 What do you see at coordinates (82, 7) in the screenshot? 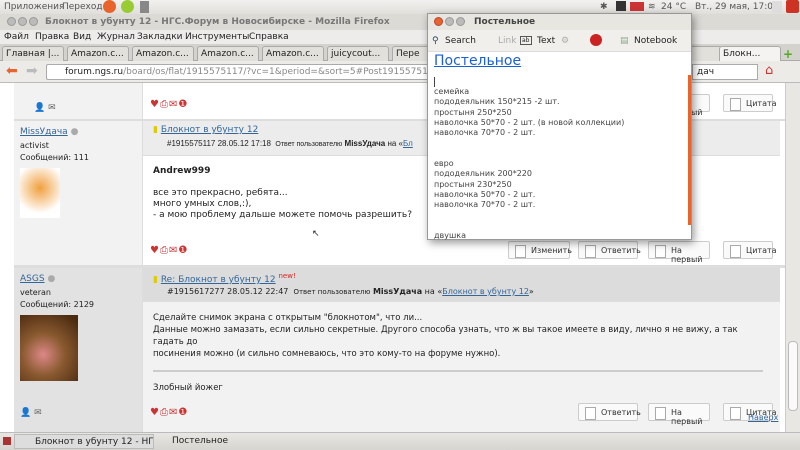
I see `places-menu: Переход` at bounding box center [82, 7].